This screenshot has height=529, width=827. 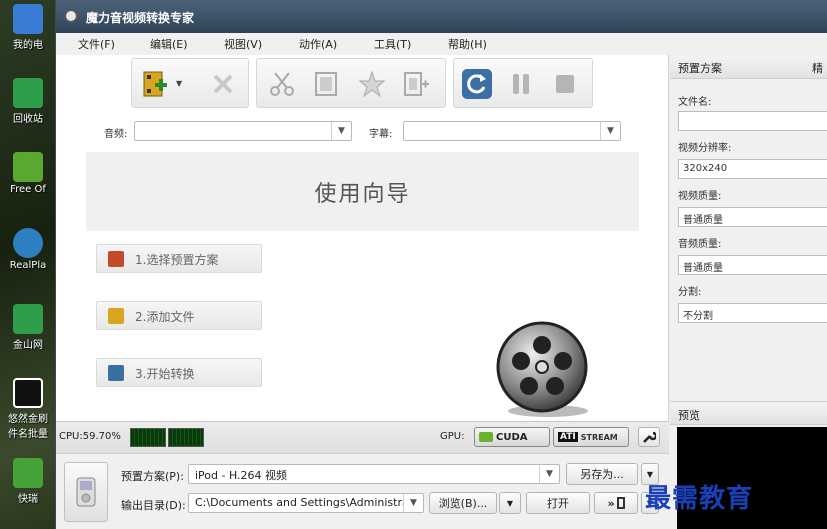 I want to click on wizard-heading: 使用向导, so click(x=362, y=191).